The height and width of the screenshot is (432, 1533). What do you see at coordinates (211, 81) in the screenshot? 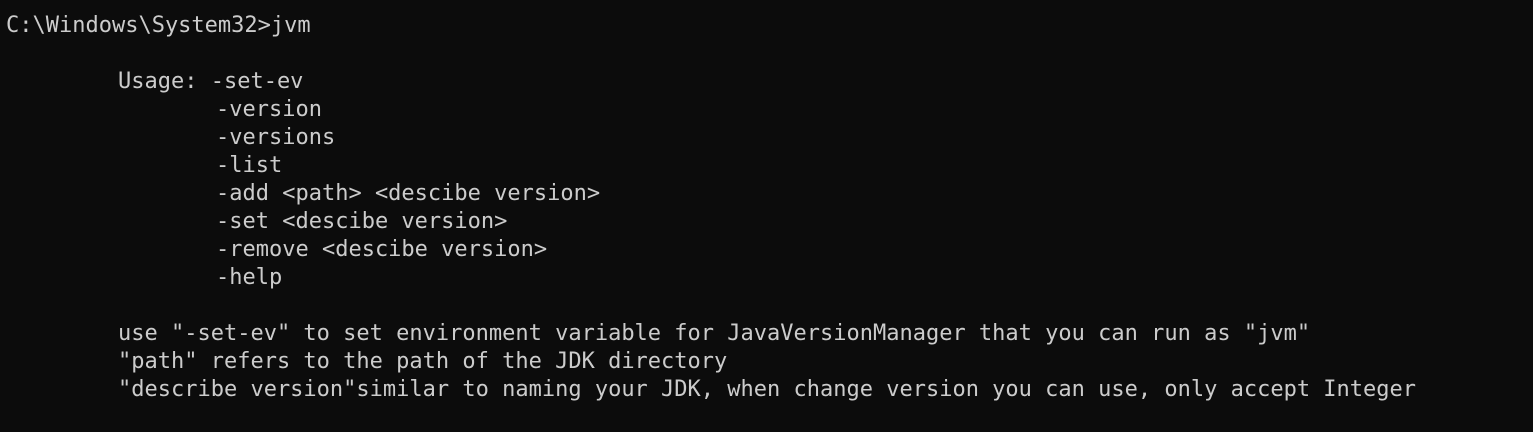
I see `usage-line: Usage: -set-ev` at bounding box center [211, 81].